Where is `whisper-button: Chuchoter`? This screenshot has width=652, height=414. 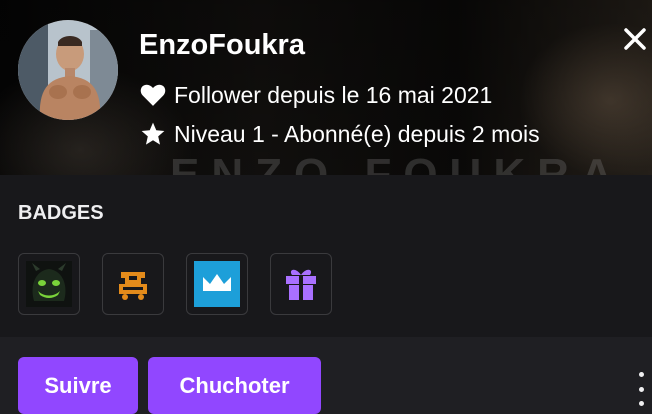 whisper-button: Chuchoter is located at coordinates (234, 385).